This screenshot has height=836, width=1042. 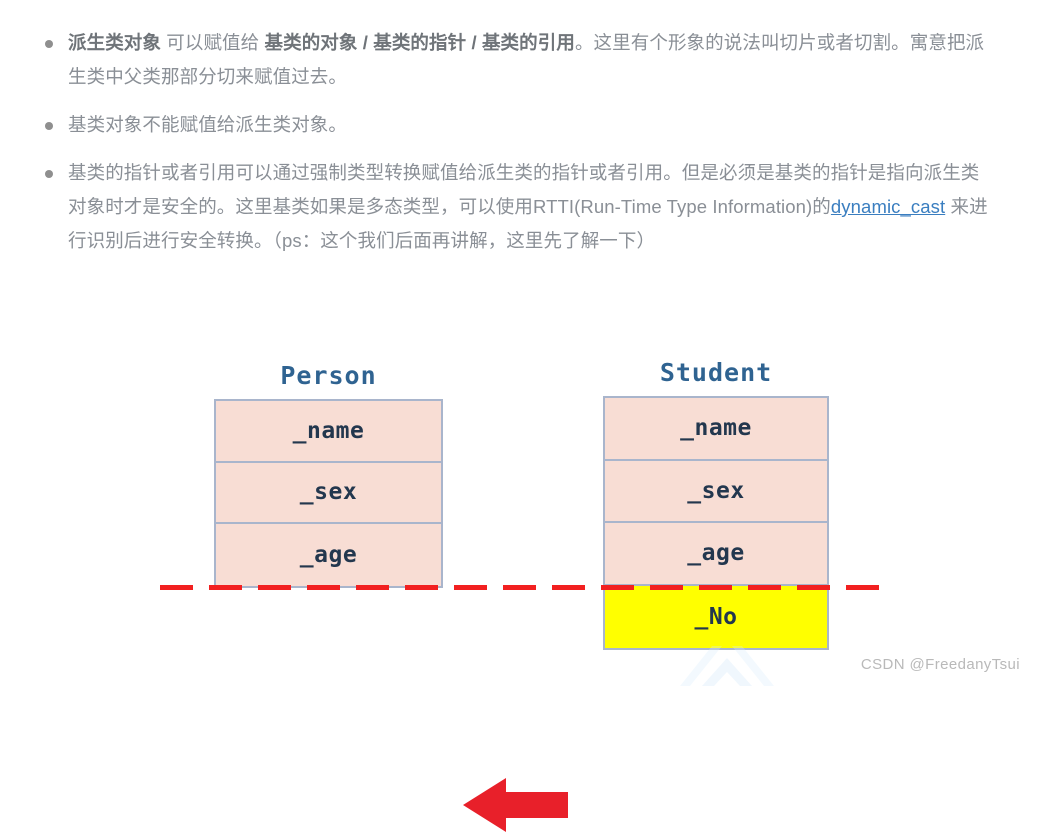 I want to click on person-class-box: _name _sex _age, so click(x=328, y=493).